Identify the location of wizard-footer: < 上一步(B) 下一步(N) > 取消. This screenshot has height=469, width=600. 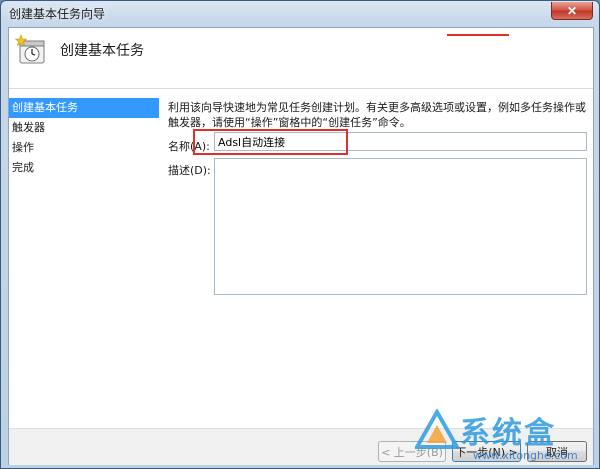
(301, 446).